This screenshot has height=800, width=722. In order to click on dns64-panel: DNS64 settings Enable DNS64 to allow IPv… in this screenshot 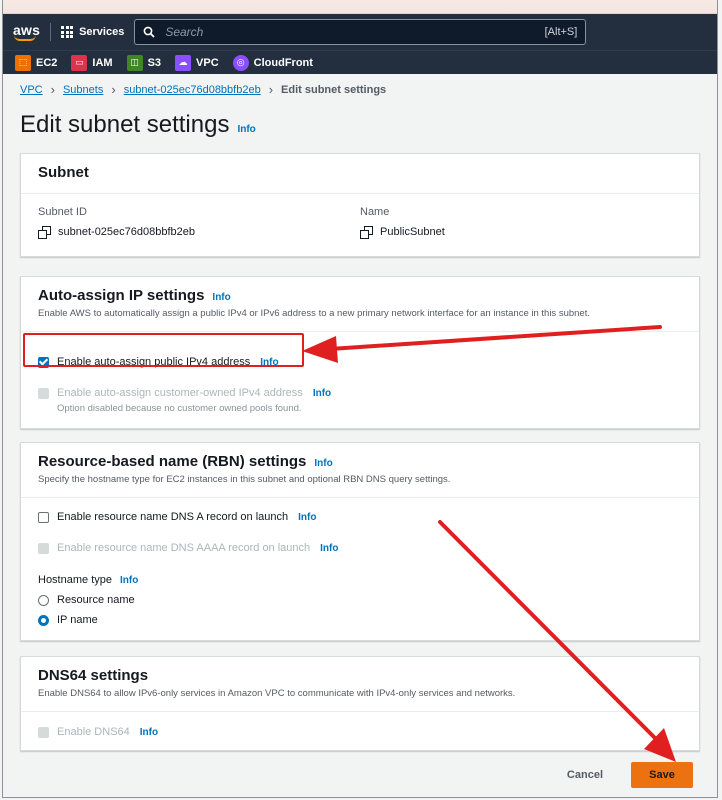, I will do `click(360, 703)`.